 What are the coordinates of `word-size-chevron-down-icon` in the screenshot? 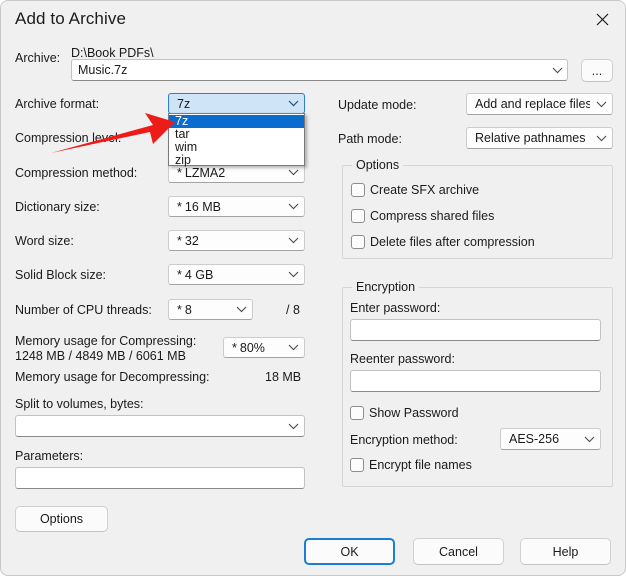 It's located at (293, 240).